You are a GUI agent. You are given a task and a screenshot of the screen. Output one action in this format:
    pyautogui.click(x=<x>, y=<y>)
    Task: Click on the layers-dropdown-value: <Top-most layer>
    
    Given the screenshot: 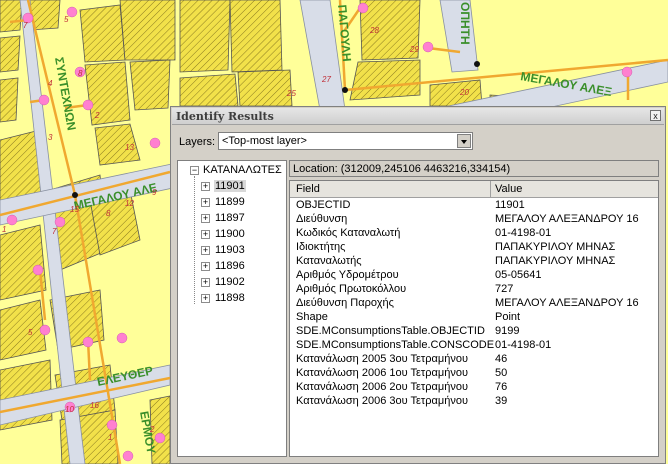 What is the action you would take?
    pyautogui.click(x=264, y=141)
    